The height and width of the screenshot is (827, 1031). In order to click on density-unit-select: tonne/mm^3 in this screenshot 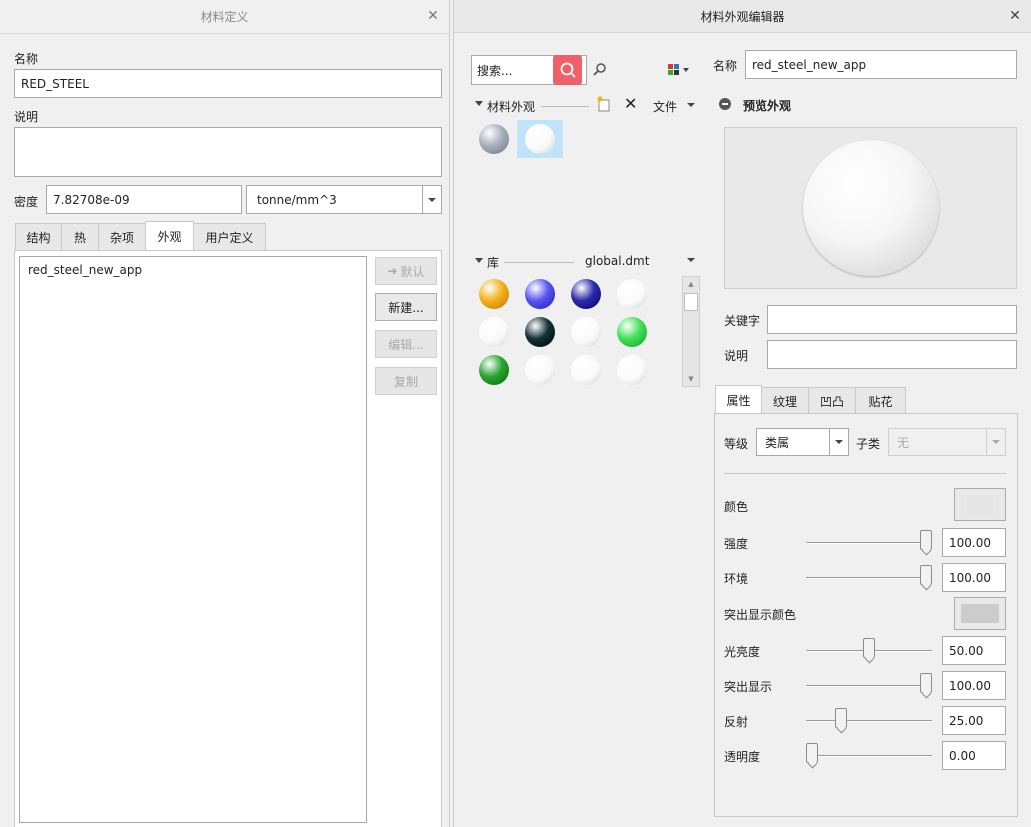, I will do `click(344, 199)`.